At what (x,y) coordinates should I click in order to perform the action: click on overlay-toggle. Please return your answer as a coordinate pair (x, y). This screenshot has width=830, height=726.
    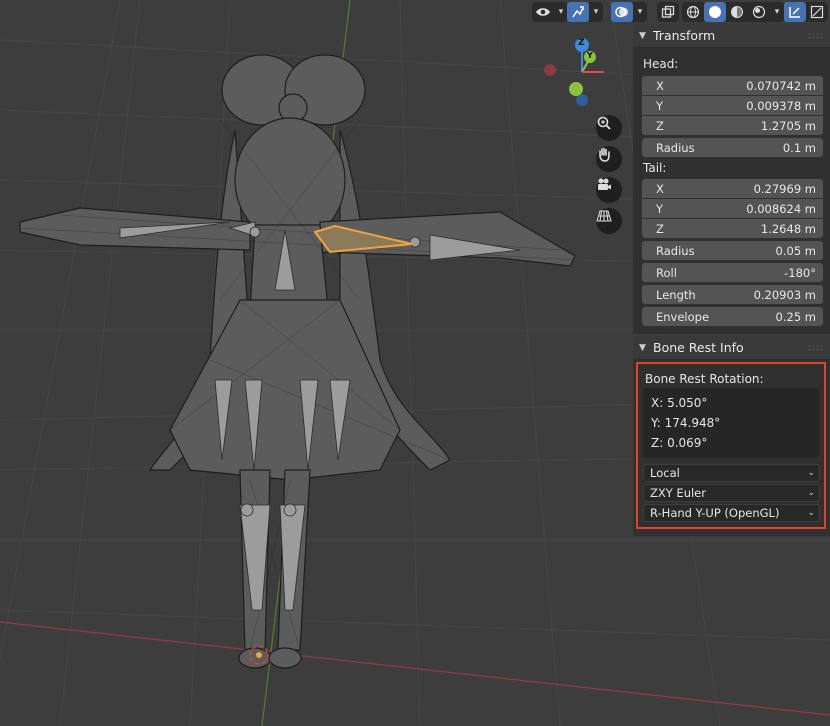
    Looking at the image, I should click on (622, 12).